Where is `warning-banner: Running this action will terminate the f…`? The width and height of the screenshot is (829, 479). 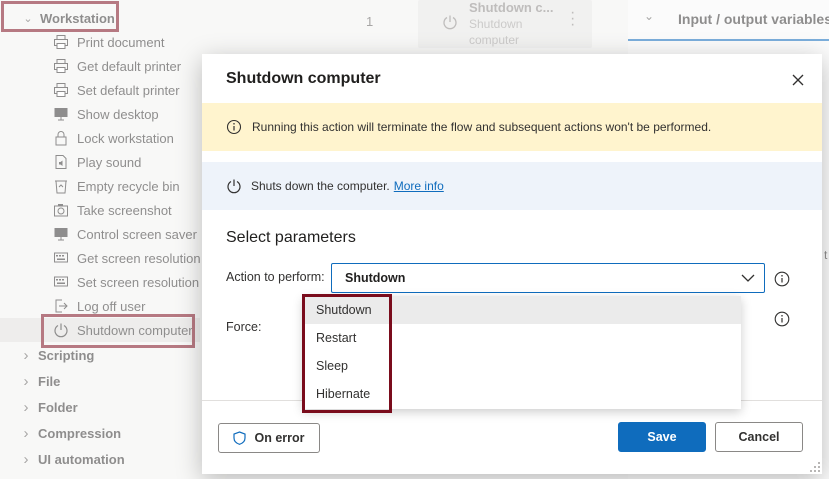
warning-banner: Running this action will terminate the f… is located at coordinates (512, 127).